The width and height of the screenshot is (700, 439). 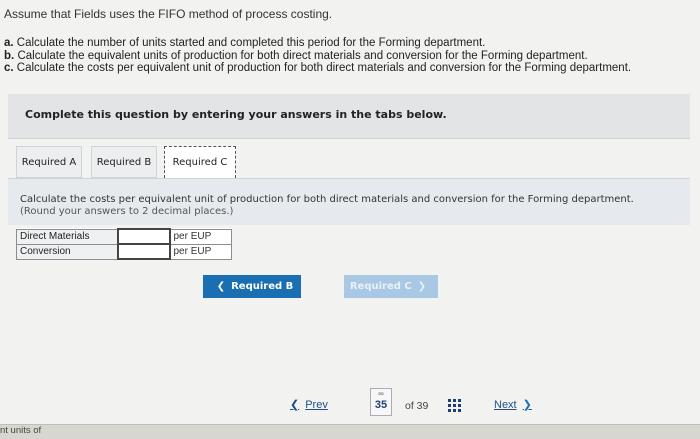 I want to click on grid-icon, so click(x=455, y=406).